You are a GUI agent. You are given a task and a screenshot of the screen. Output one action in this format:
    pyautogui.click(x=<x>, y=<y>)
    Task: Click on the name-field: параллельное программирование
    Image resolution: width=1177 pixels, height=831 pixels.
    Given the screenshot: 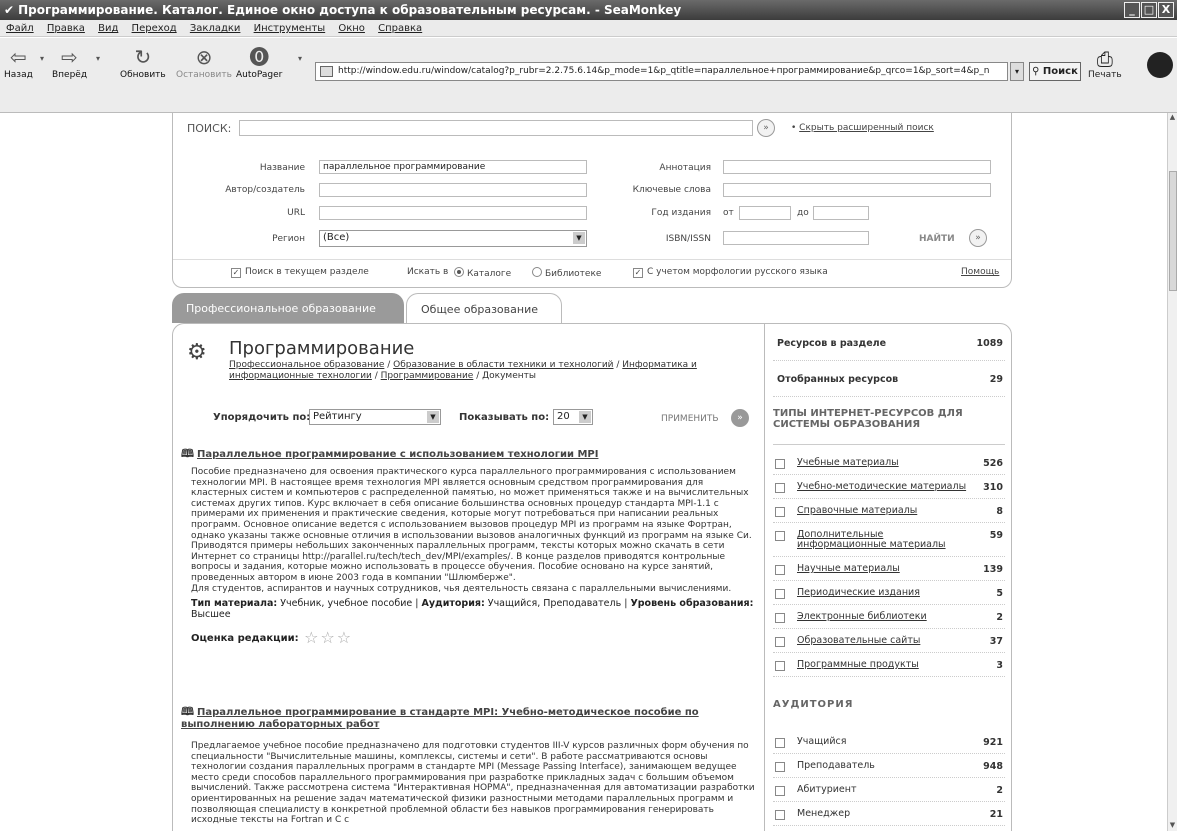 What is the action you would take?
    pyautogui.click(x=453, y=167)
    